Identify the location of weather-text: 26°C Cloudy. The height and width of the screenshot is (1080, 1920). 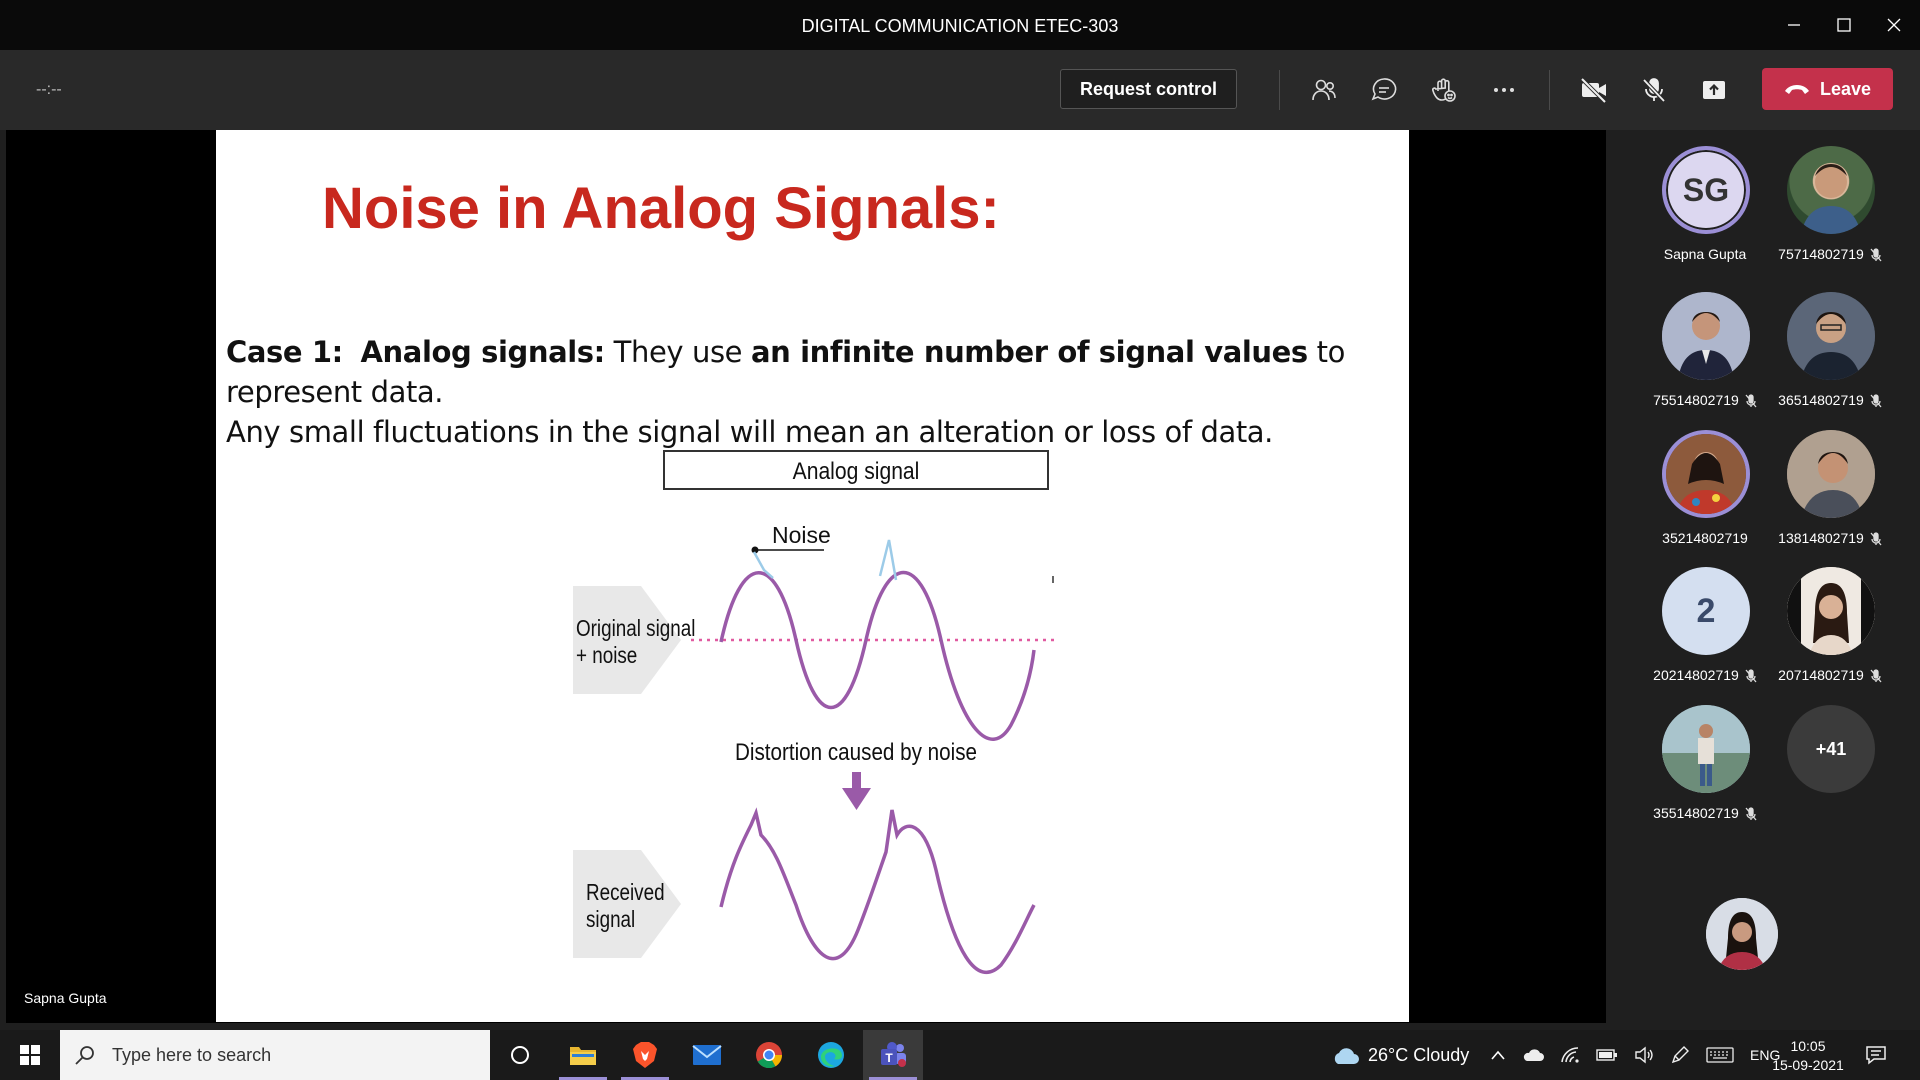
(1419, 1054).